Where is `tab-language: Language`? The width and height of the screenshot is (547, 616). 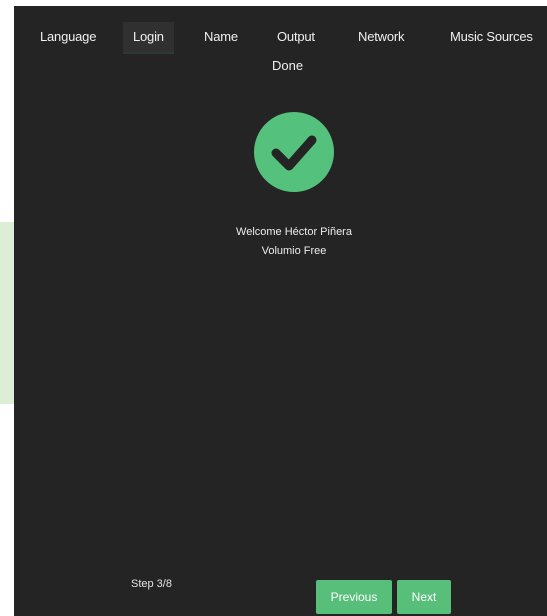 tab-language: Language is located at coordinates (68, 37).